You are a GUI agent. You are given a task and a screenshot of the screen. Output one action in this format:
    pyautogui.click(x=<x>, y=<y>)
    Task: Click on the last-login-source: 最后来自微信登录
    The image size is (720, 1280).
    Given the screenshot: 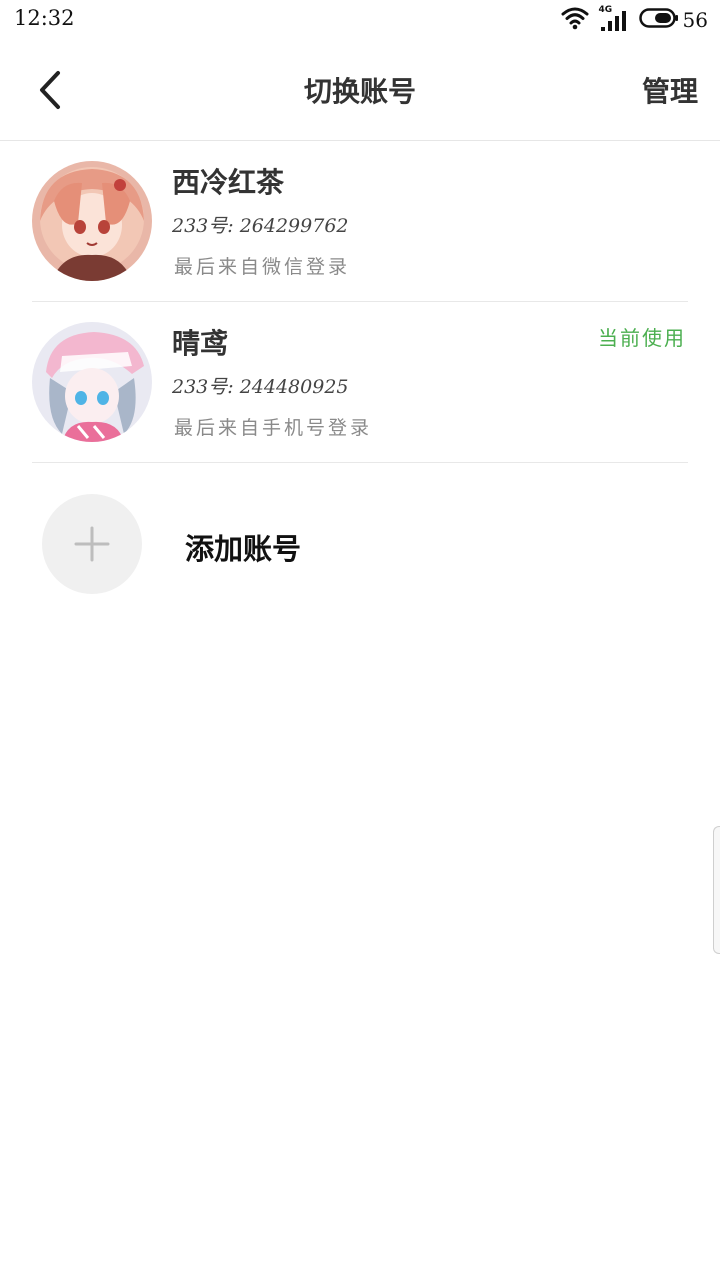 What is the action you would take?
    pyautogui.click(x=262, y=267)
    